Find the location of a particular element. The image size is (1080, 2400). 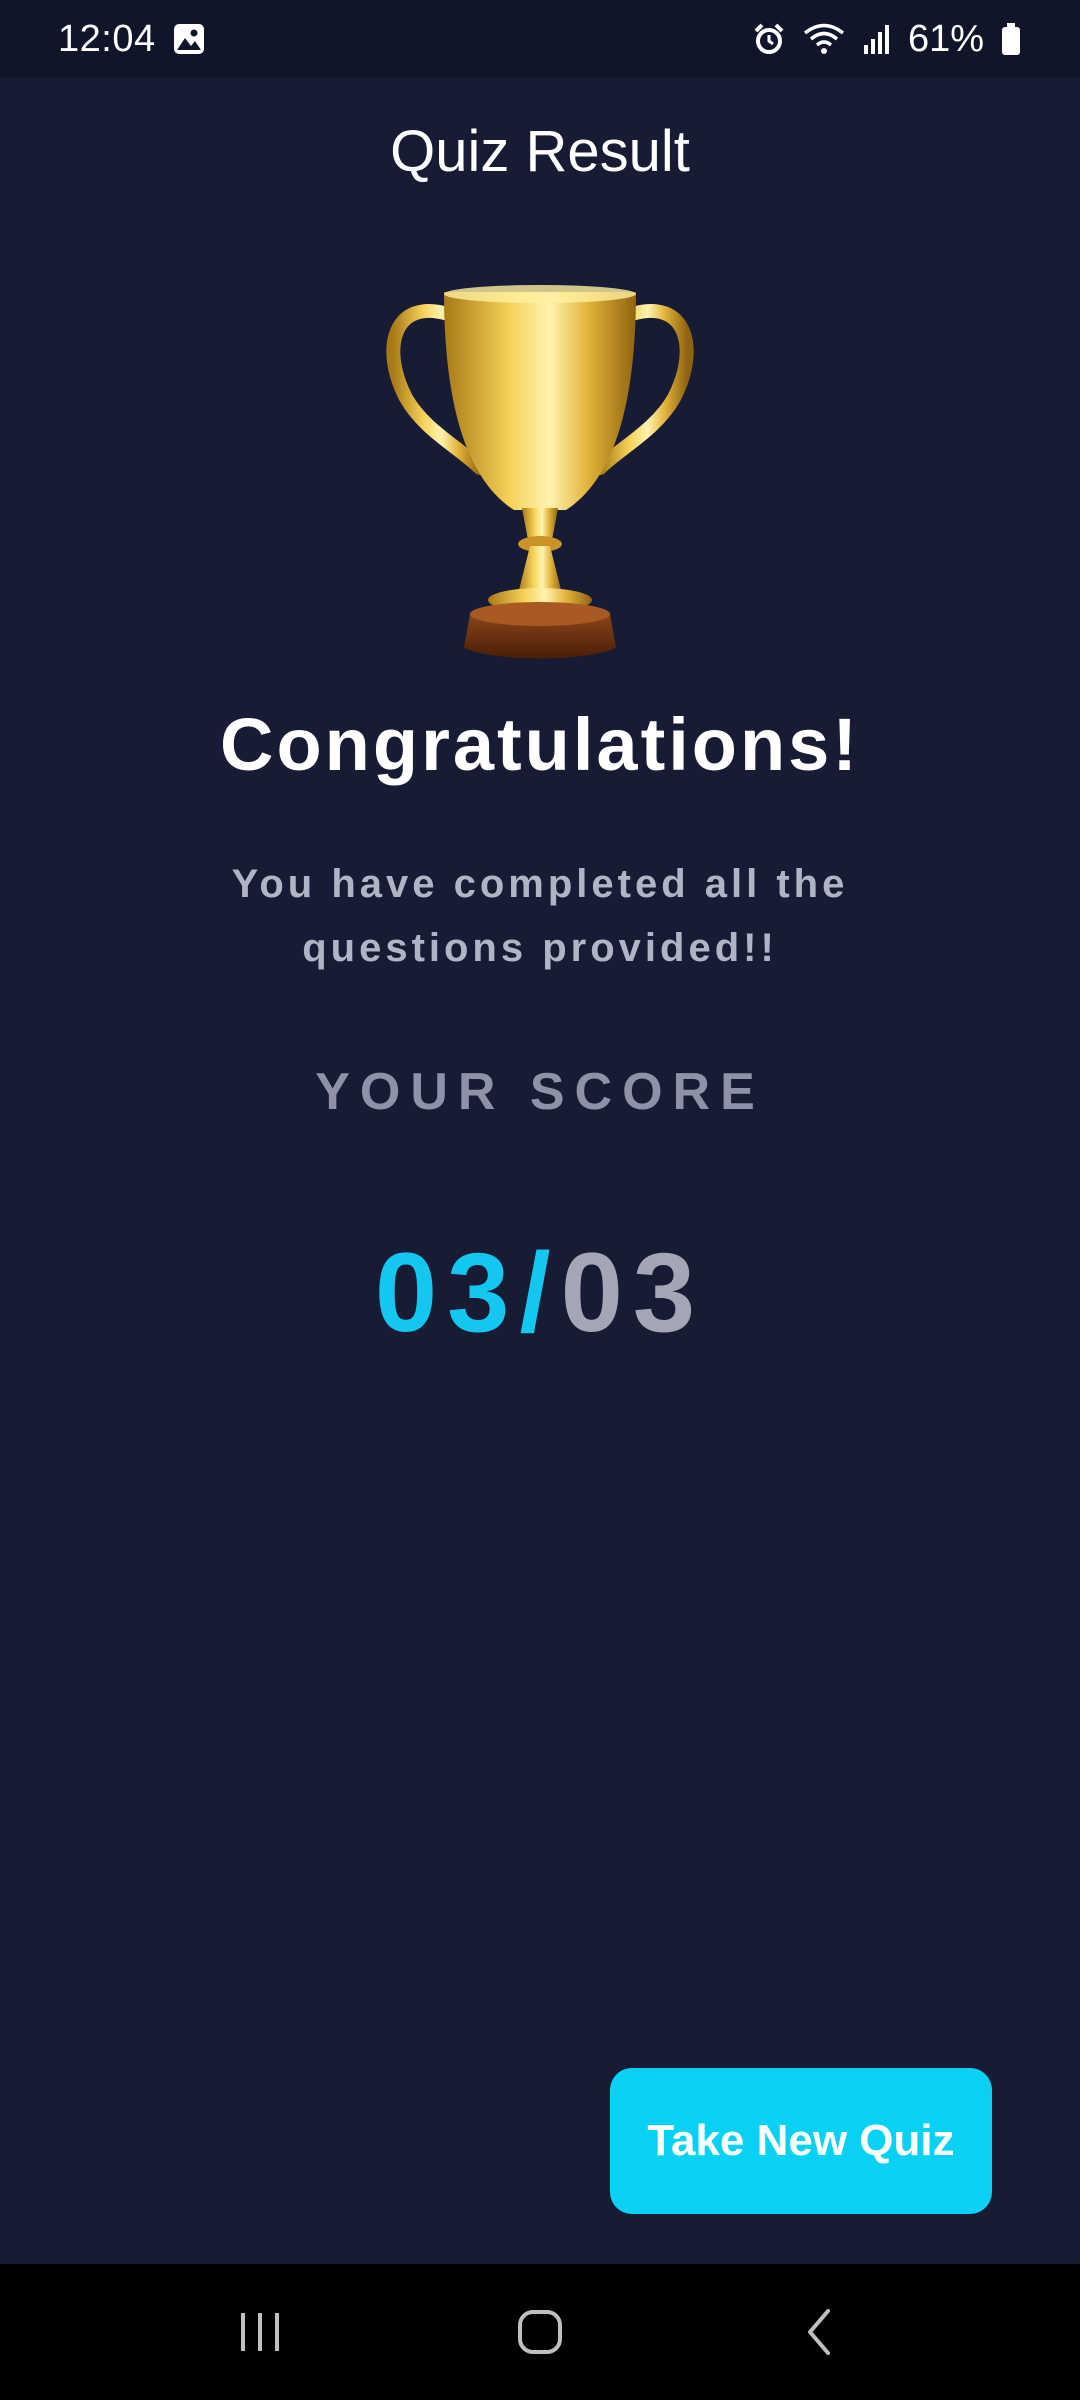

congratulations-heading: Congratulations! is located at coordinates (540, 744).